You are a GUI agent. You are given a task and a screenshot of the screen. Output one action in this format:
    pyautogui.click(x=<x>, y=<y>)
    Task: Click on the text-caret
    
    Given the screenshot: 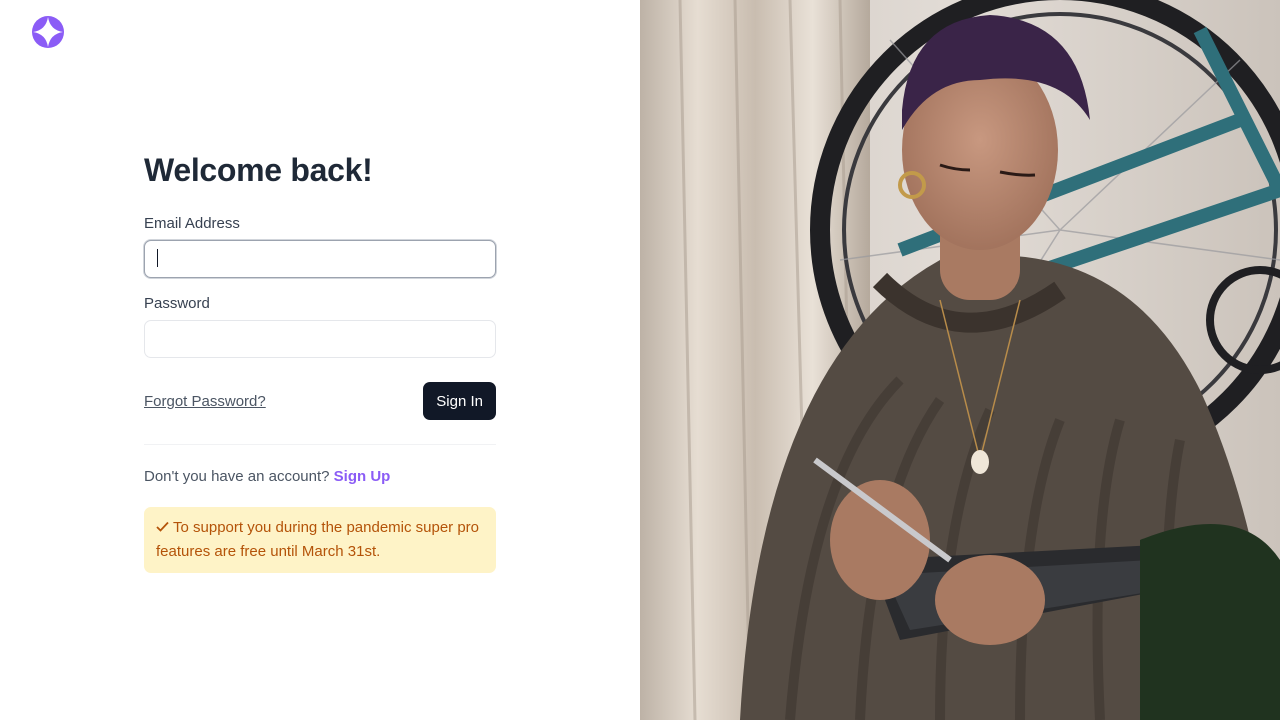 What is the action you would take?
    pyautogui.click(x=157, y=258)
    